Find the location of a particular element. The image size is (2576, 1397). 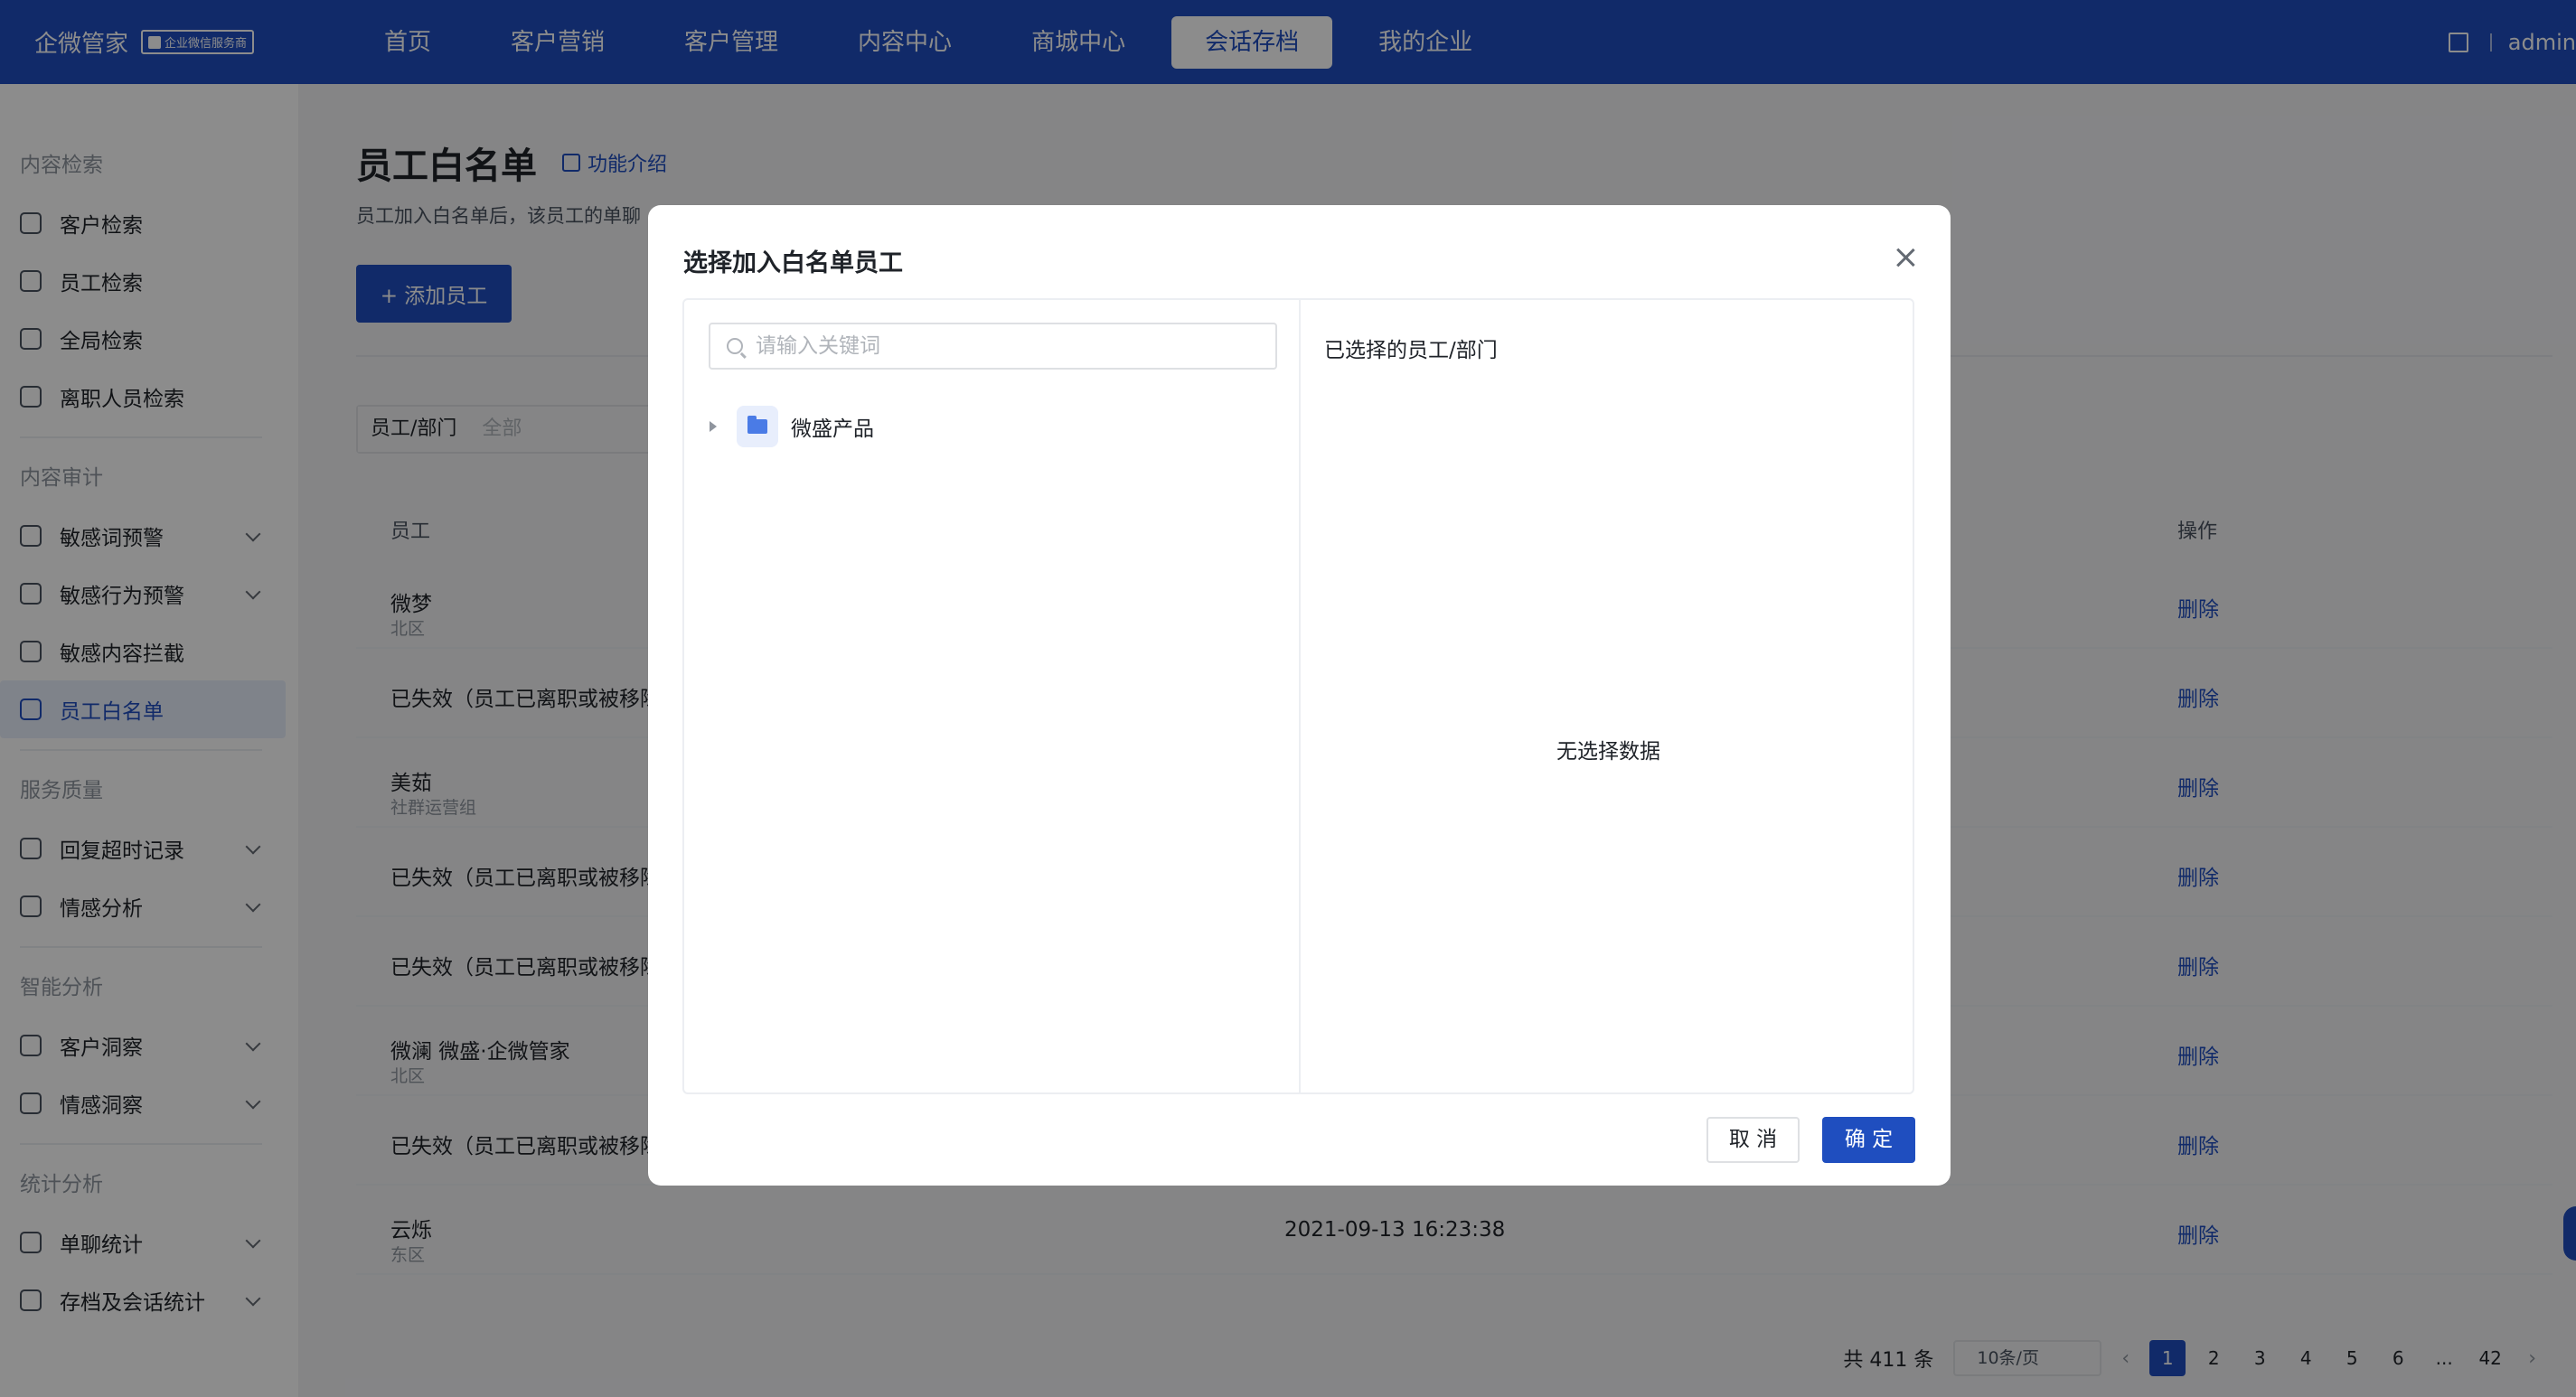

empty-state: 无选择数据 is located at coordinates (1608, 752).